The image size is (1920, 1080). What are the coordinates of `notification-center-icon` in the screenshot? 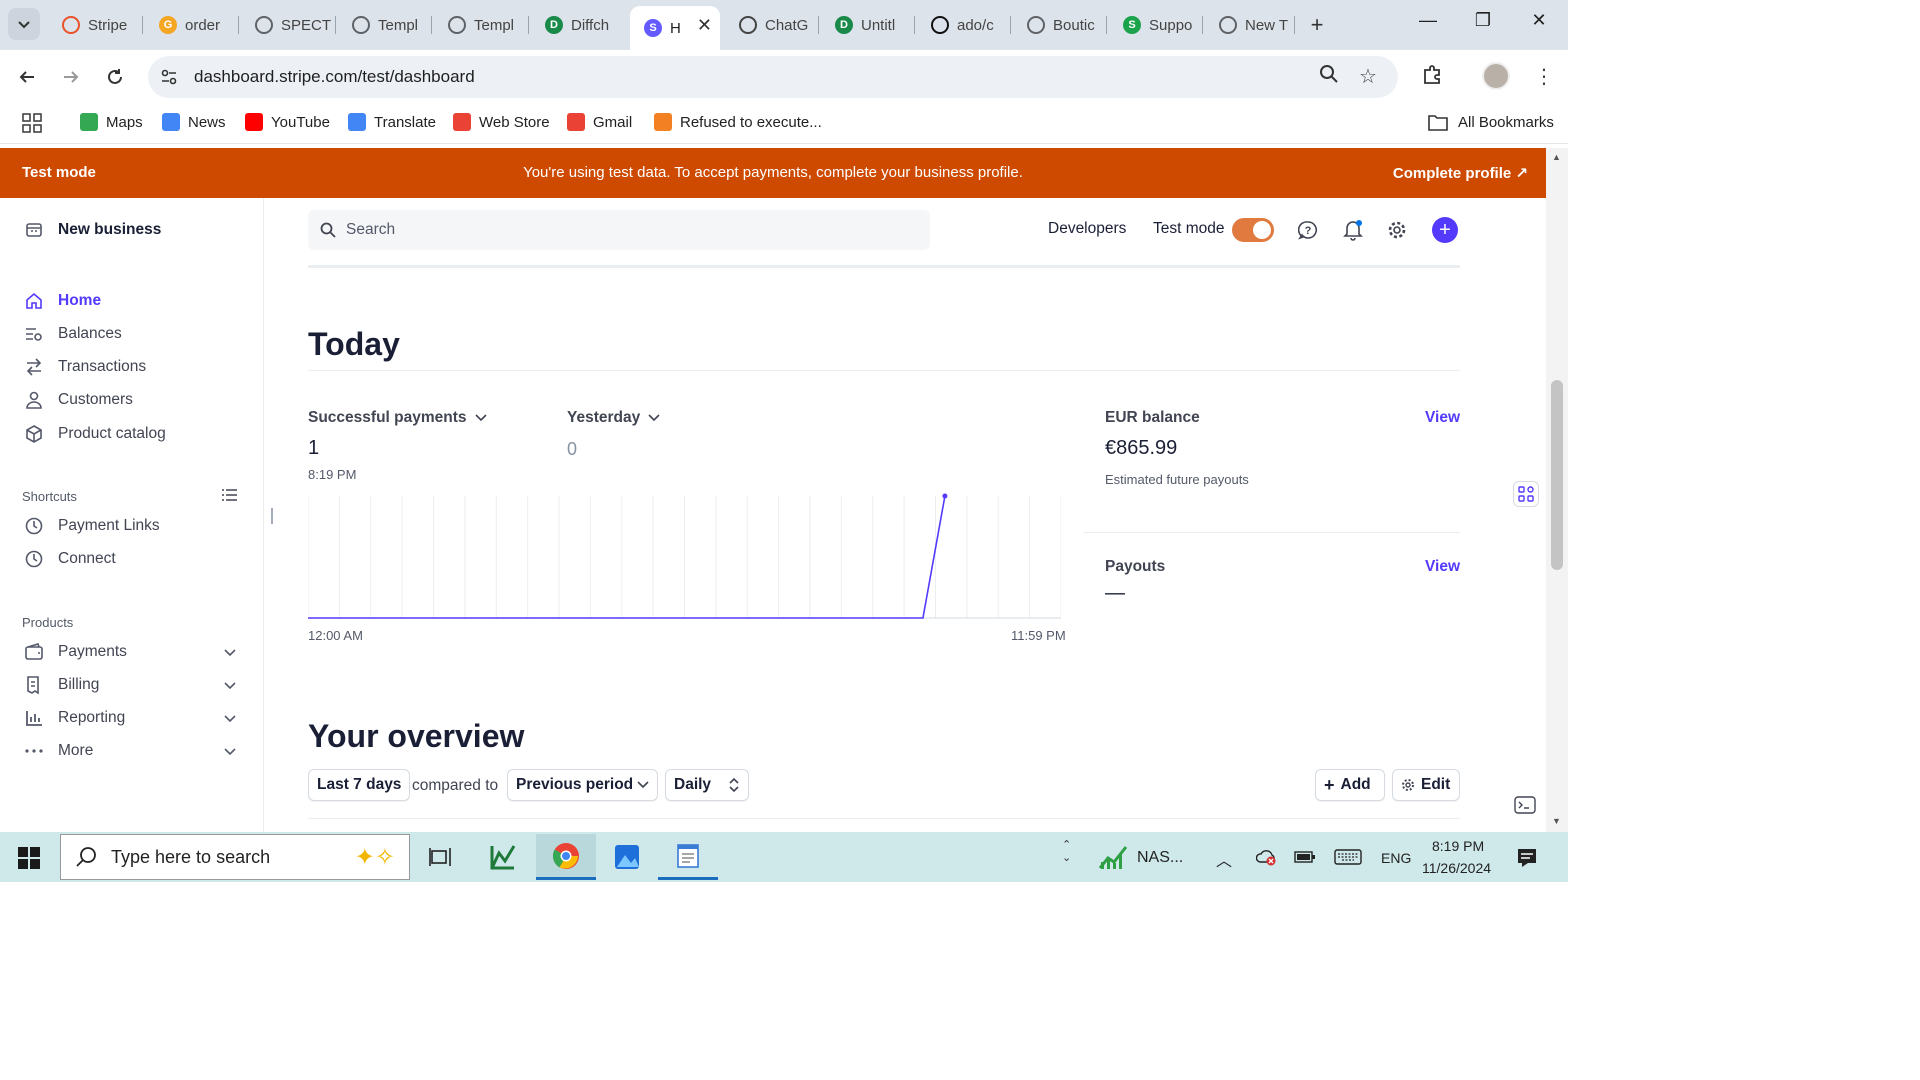 It's located at (1527, 860).